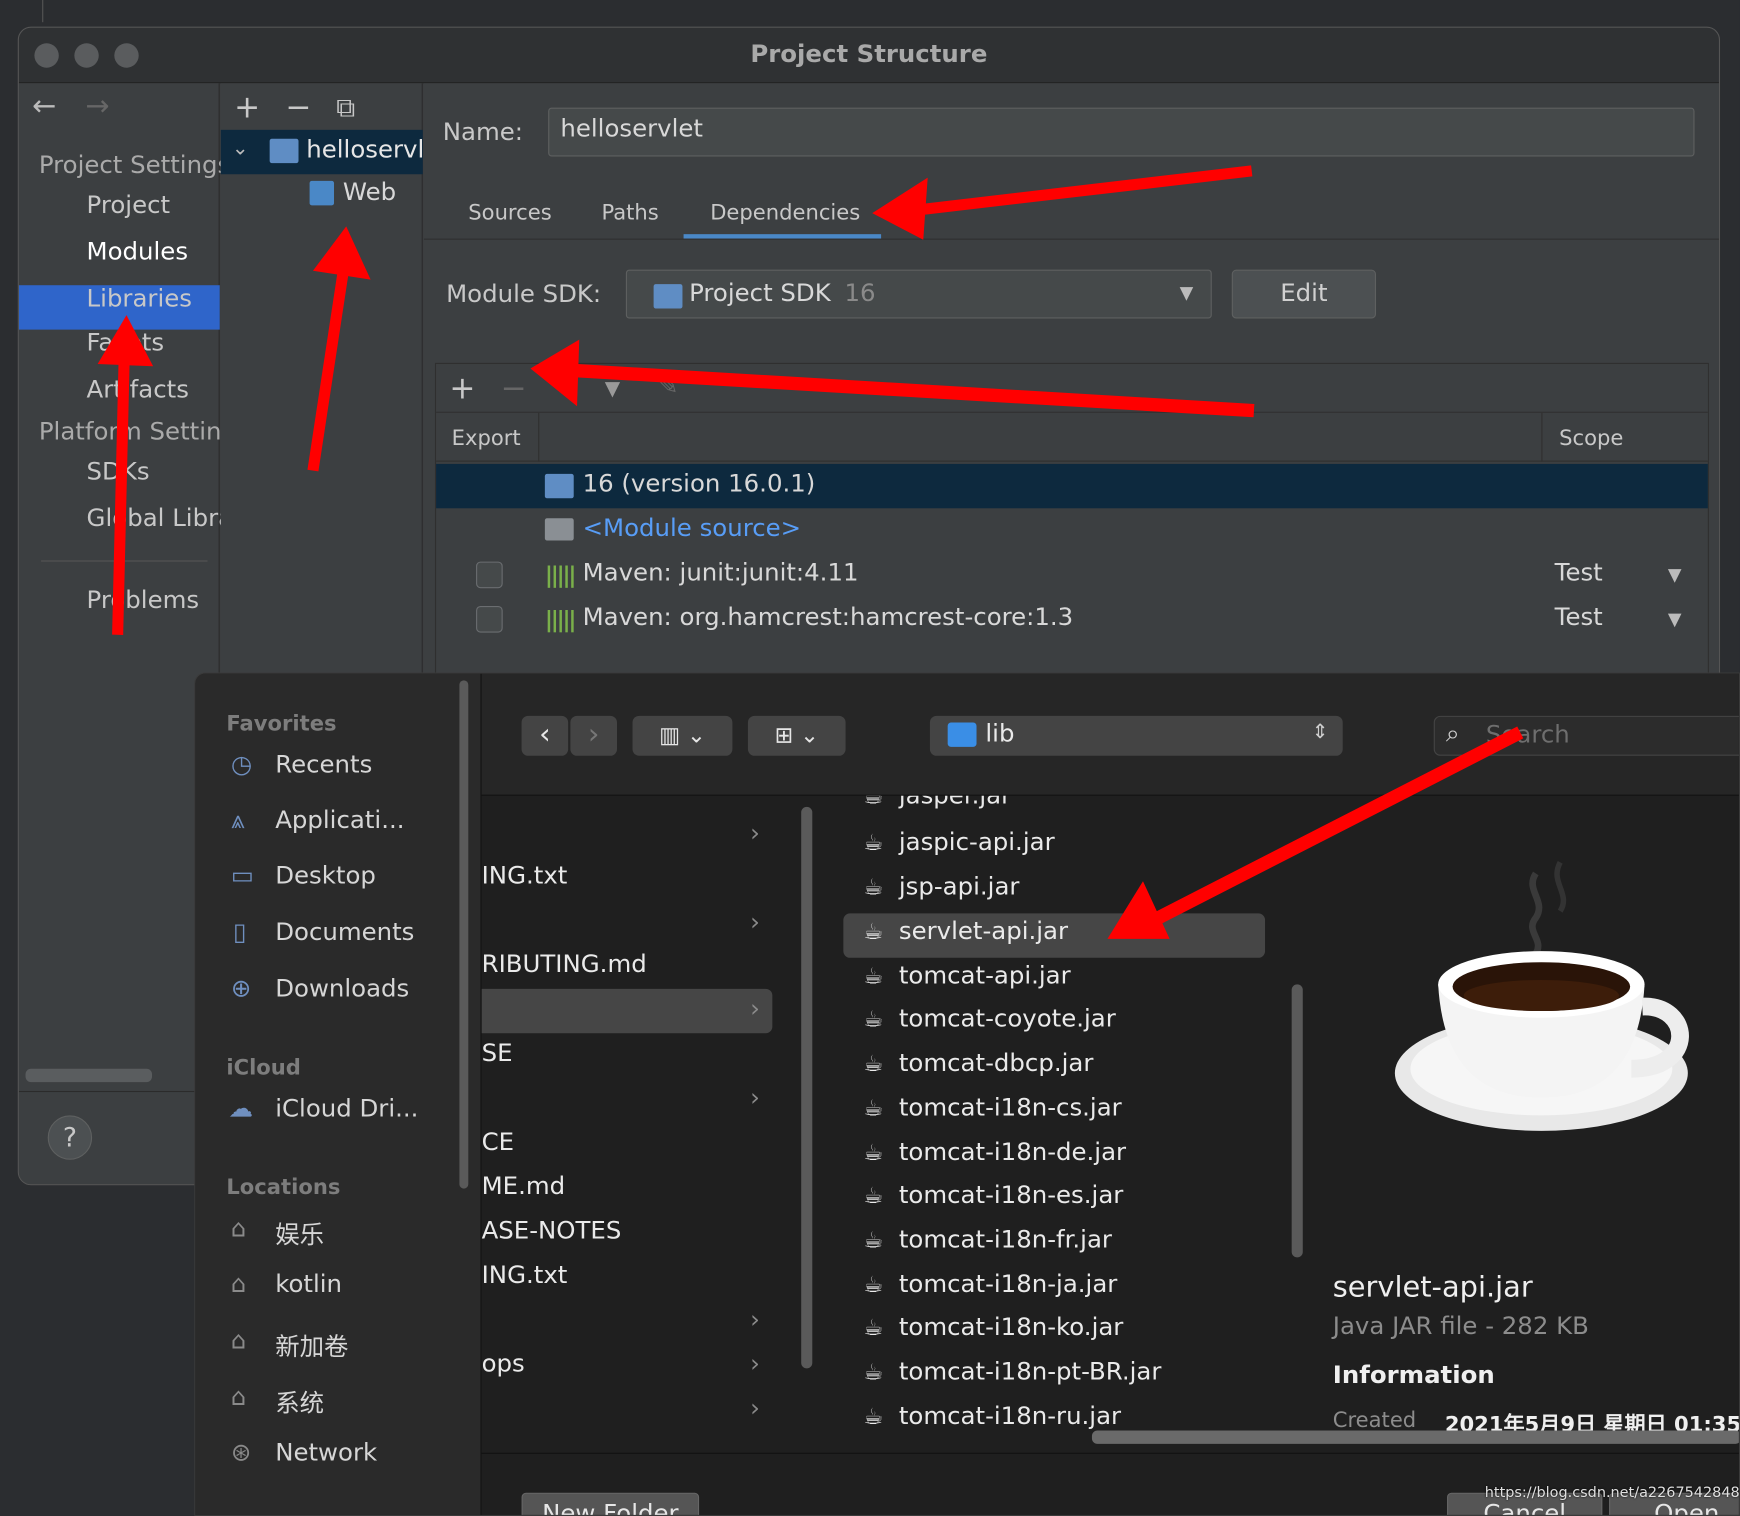 This screenshot has width=1740, height=1516. What do you see at coordinates (1452, 734) in the screenshot?
I see `search-icon: ⌕` at bounding box center [1452, 734].